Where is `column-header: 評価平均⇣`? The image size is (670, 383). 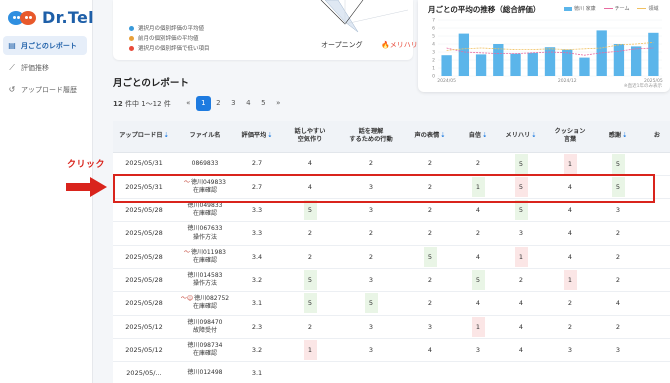 column-header: 評価平均⇣ is located at coordinates (257, 137).